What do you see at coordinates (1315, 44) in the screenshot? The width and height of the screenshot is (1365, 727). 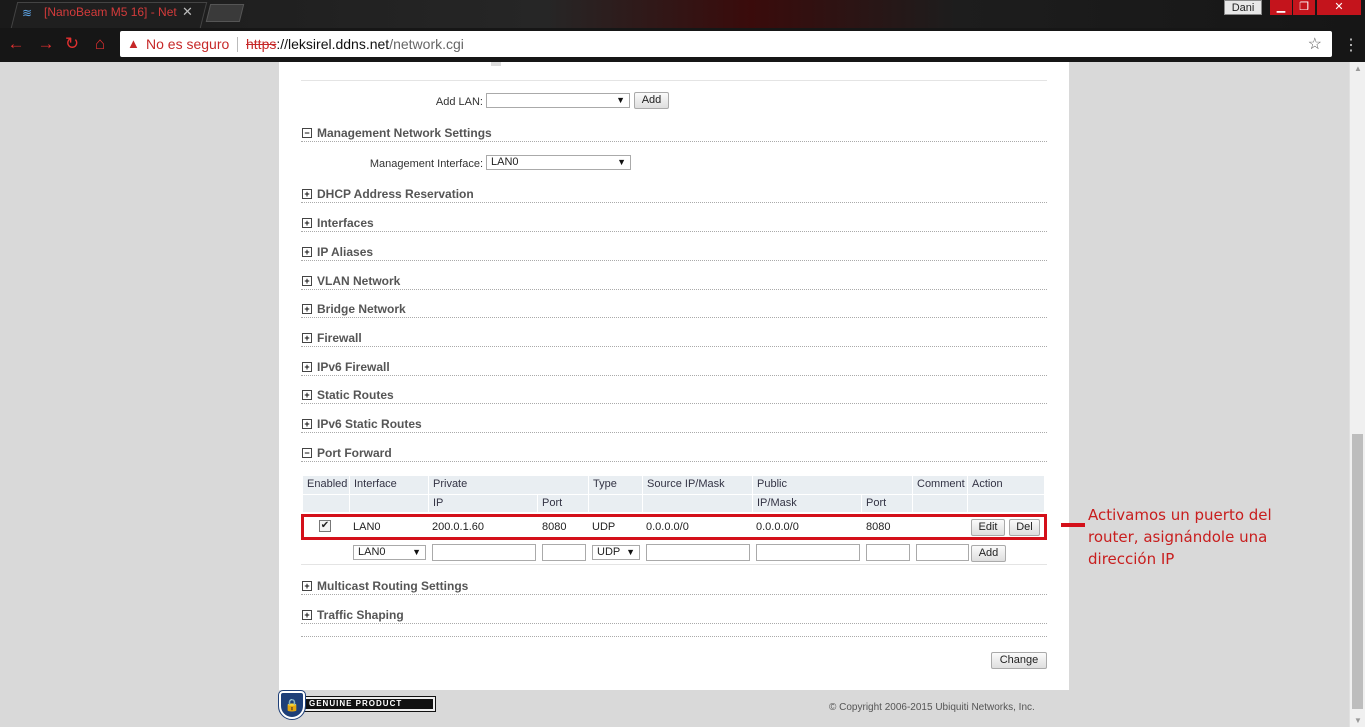 I see `bookmark-star-icon: ☆` at bounding box center [1315, 44].